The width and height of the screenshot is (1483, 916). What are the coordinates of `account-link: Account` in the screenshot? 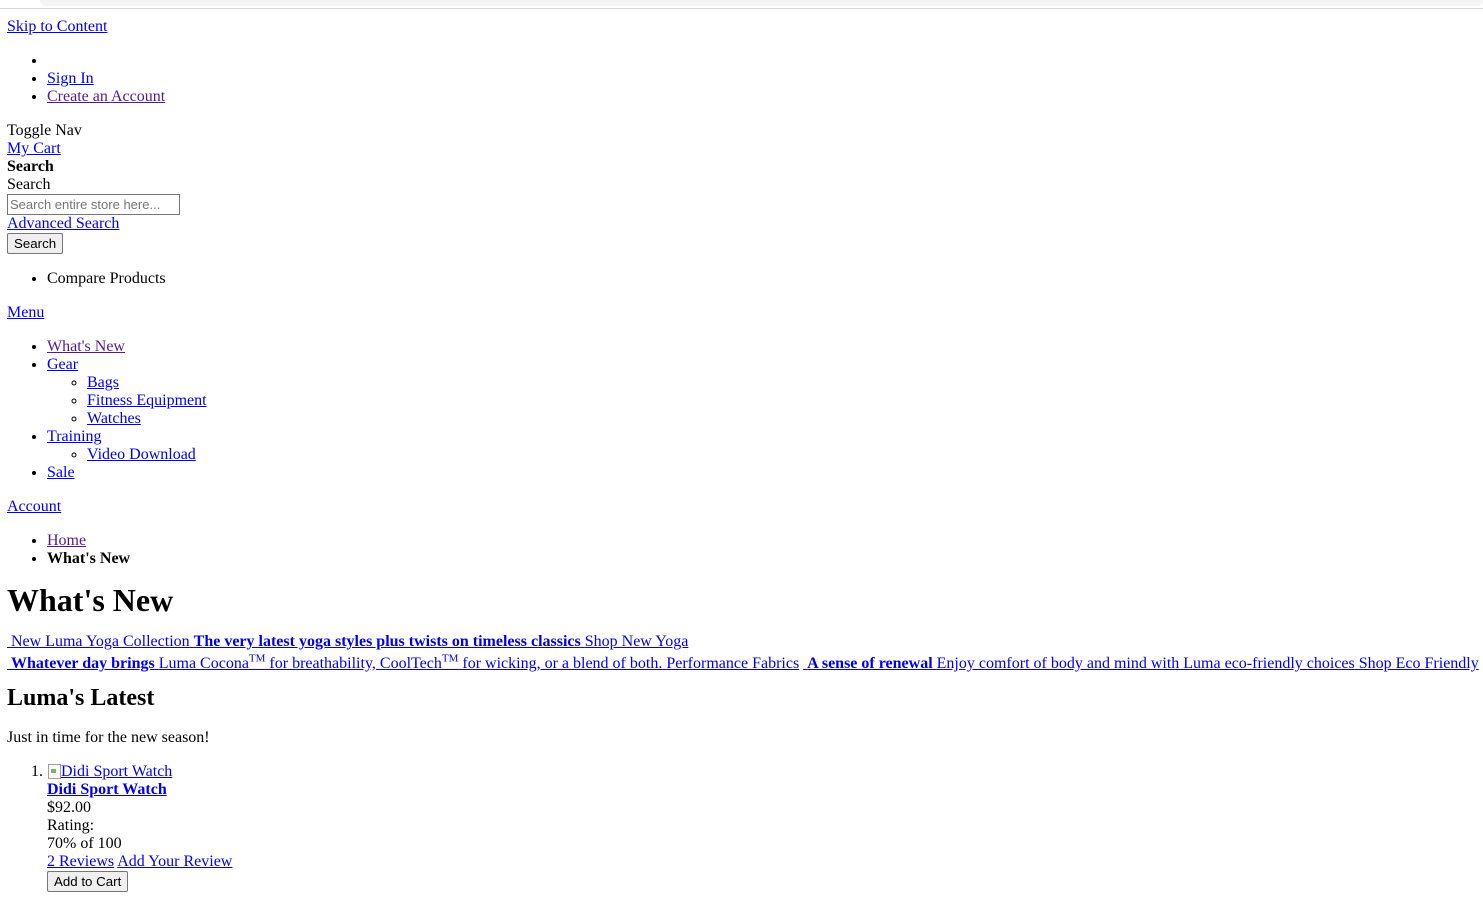 It's located at (742, 507).